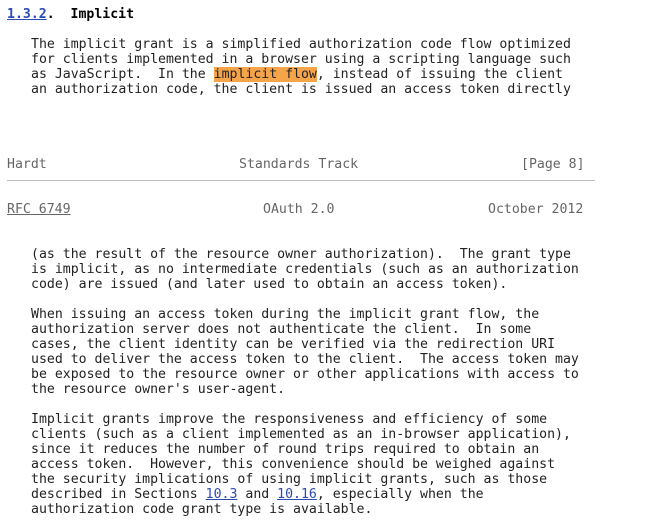  What do you see at coordinates (39, 209) in the screenshot?
I see `header-rfc-link: RFC 6749` at bounding box center [39, 209].